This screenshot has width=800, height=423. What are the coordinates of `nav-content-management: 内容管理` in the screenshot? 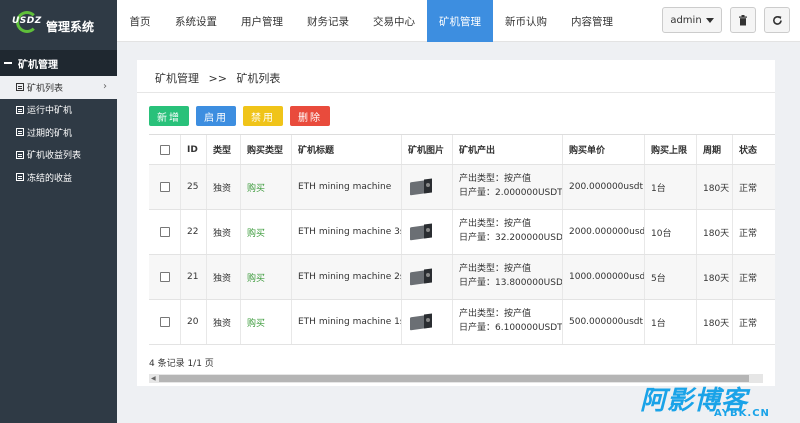 It's located at (592, 21).